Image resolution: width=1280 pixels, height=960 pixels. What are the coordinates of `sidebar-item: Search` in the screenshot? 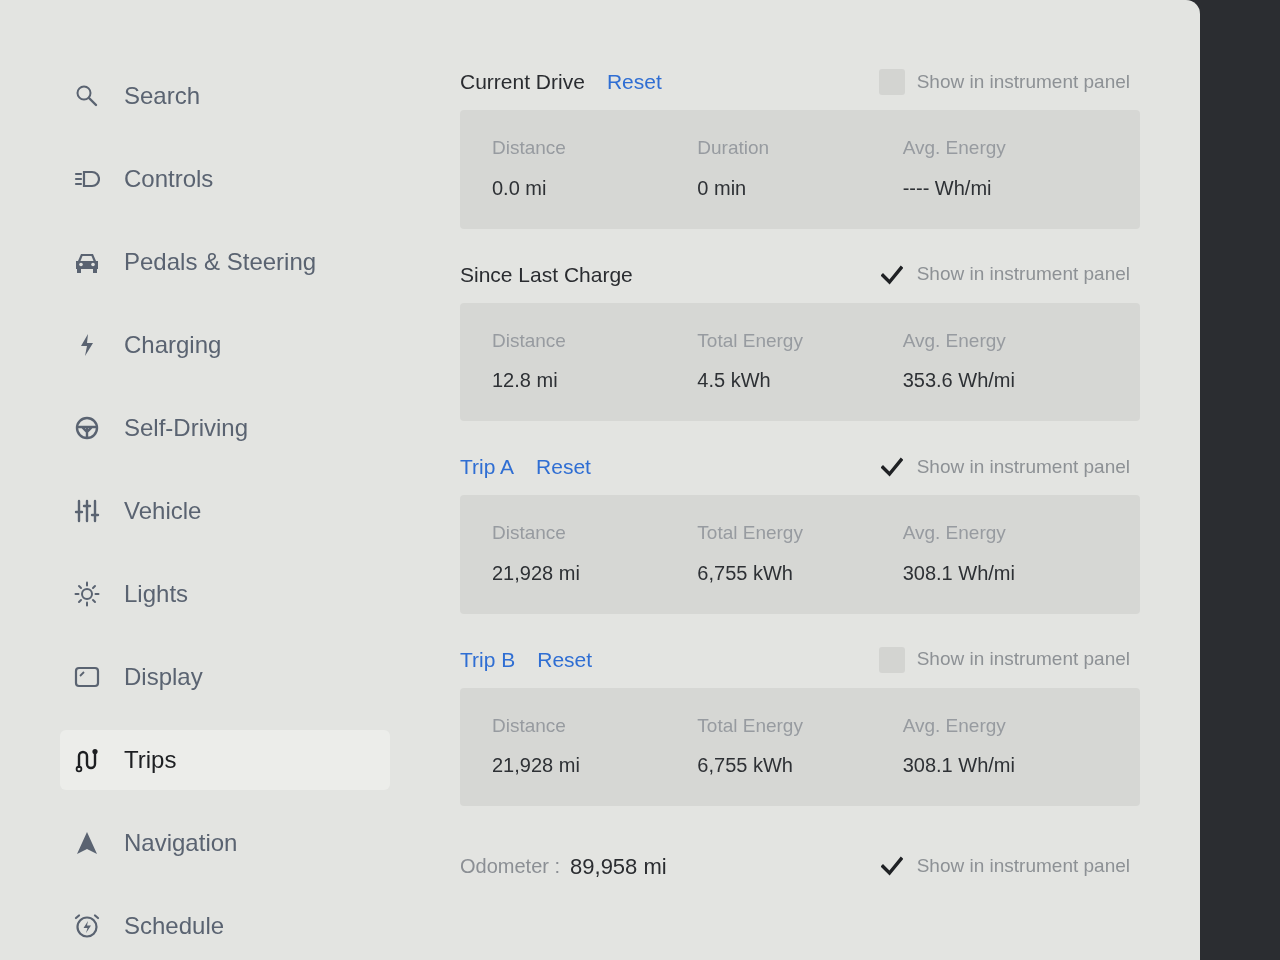 It's located at (225, 96).